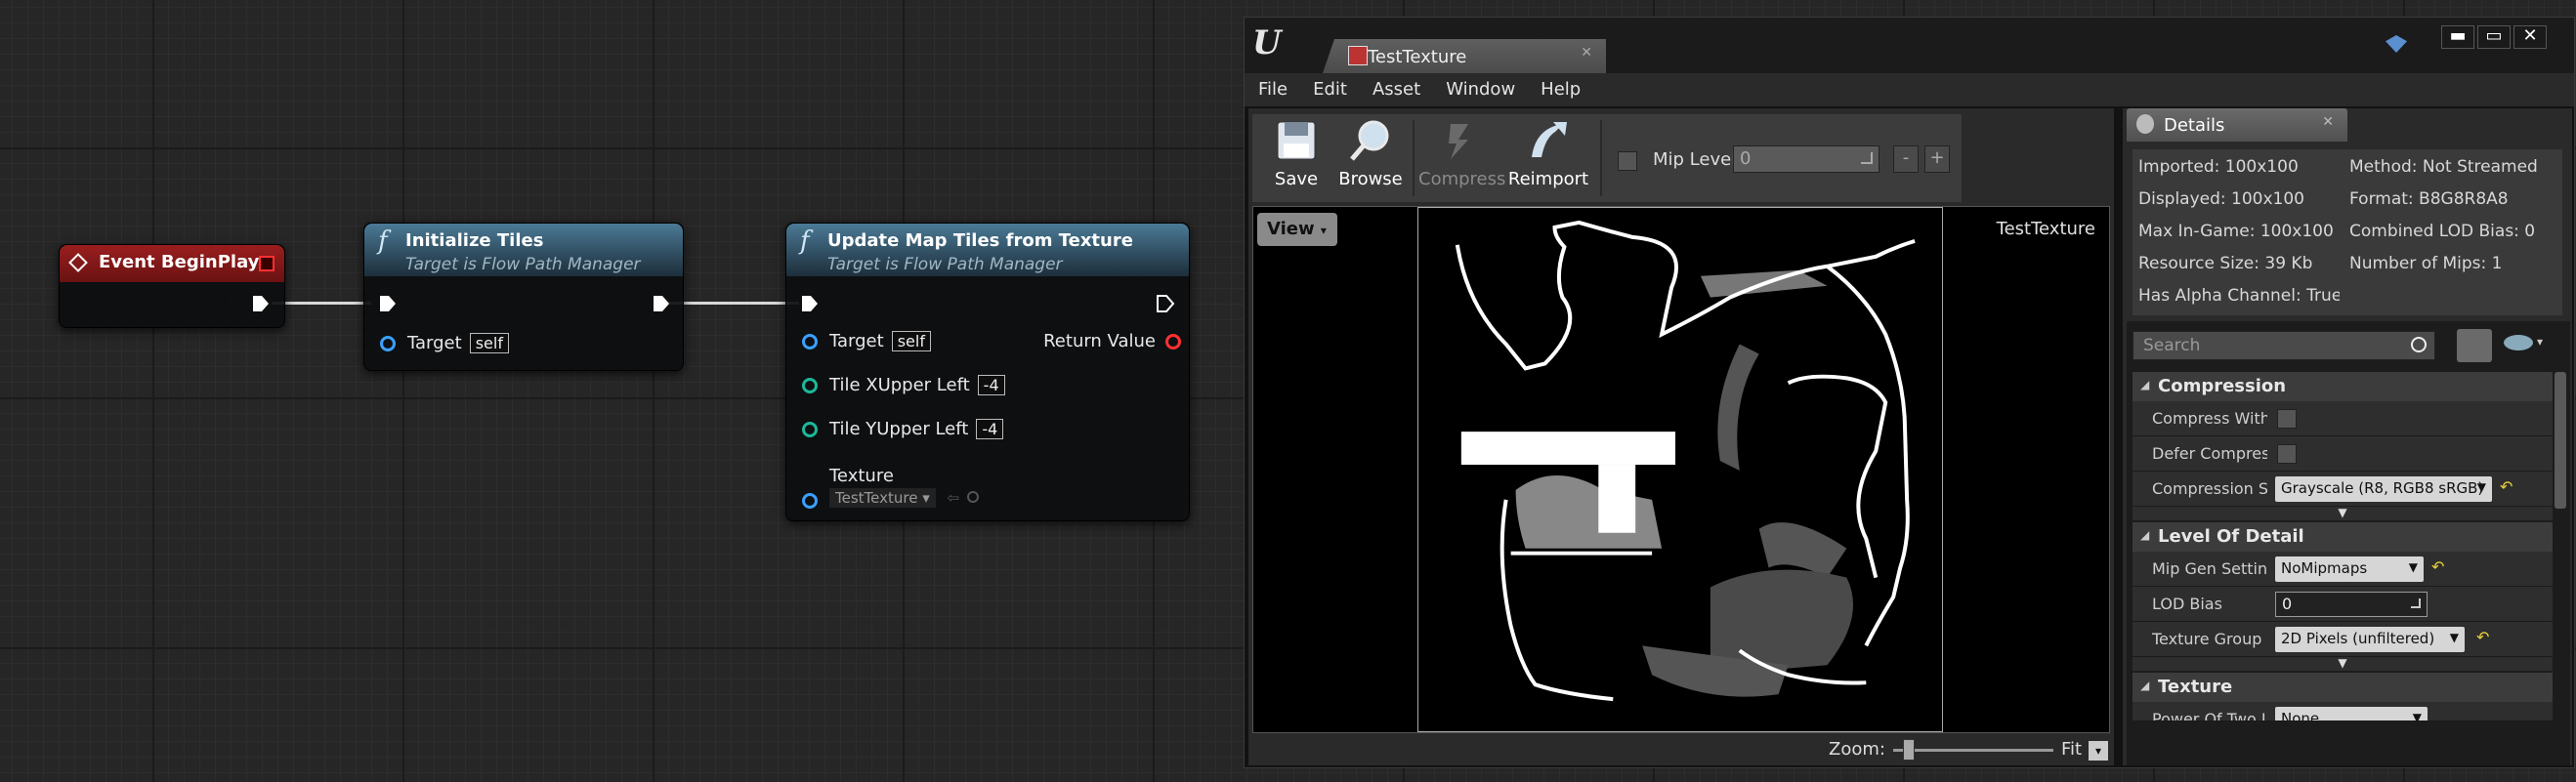 The width and height of the screenshot is (2576, 782). What do you see at coordinates (2221, 199) in the screenshot?
I see `info-displayed: Displayed: 100x100` at bounding box center [2221, 199].